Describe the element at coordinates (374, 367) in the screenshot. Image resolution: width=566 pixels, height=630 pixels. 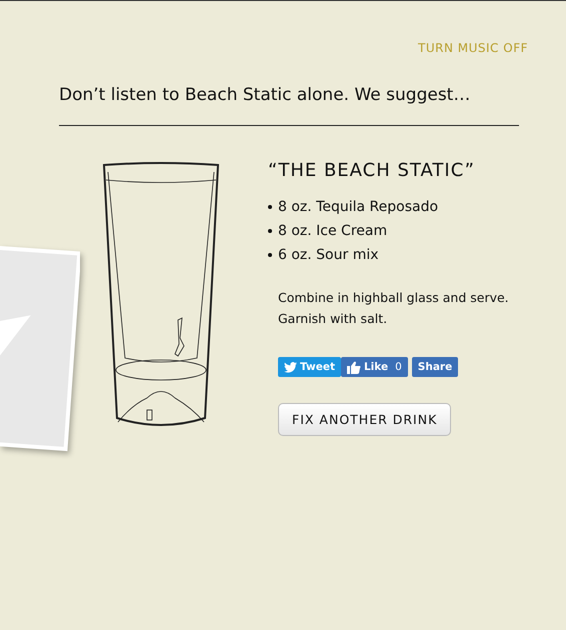
I see `like-button: Like 0` at that location.